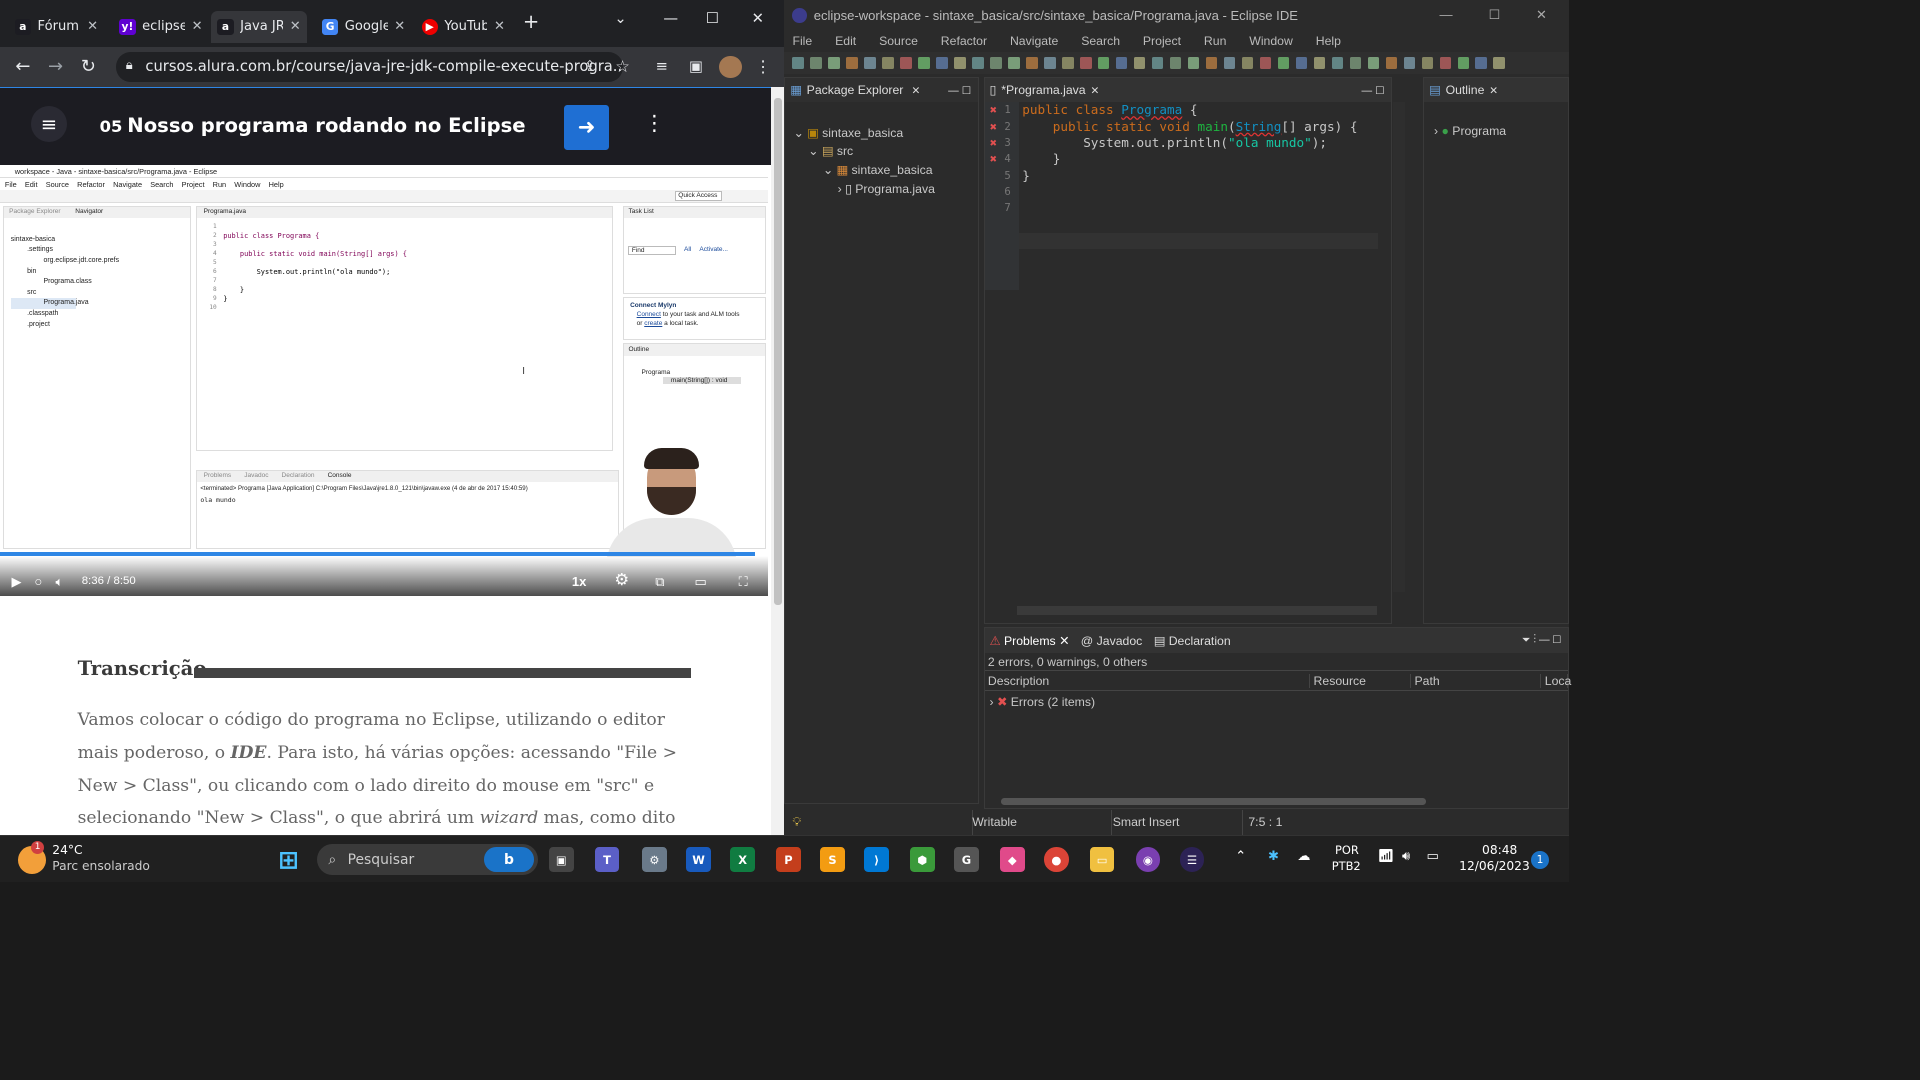 Image resolution: width=1920 pixels, height=1080 pixels. Describe the element at coordinates (964, 41) in the screenshot. I see `menu-item-refactor: Refactor` at that location.